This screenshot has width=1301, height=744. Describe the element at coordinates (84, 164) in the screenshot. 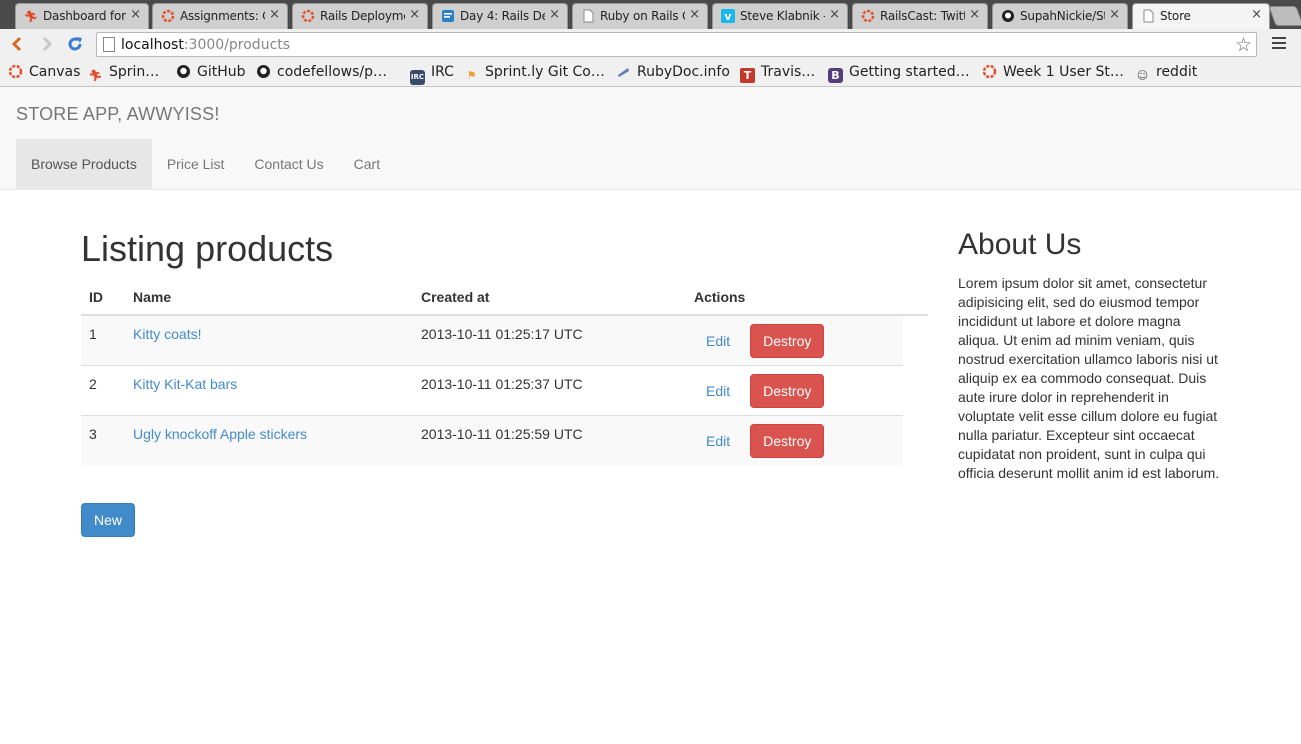

I see `nav-browse-products: Browse Products` at that location.